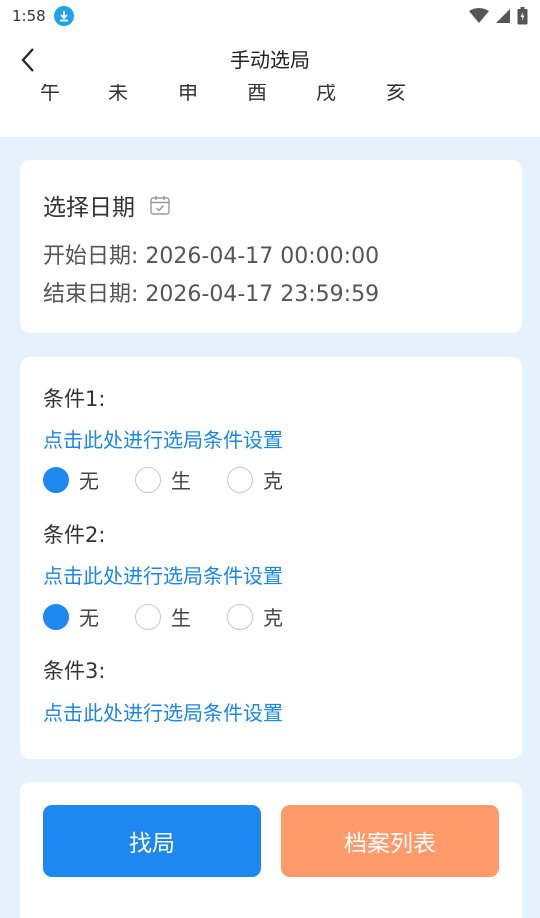 The height and width of the screenshot is (918, 540). Describe the element at coordinates (396, 94) in the screenshot. I see `ganzhi-item: 亥` at that location.